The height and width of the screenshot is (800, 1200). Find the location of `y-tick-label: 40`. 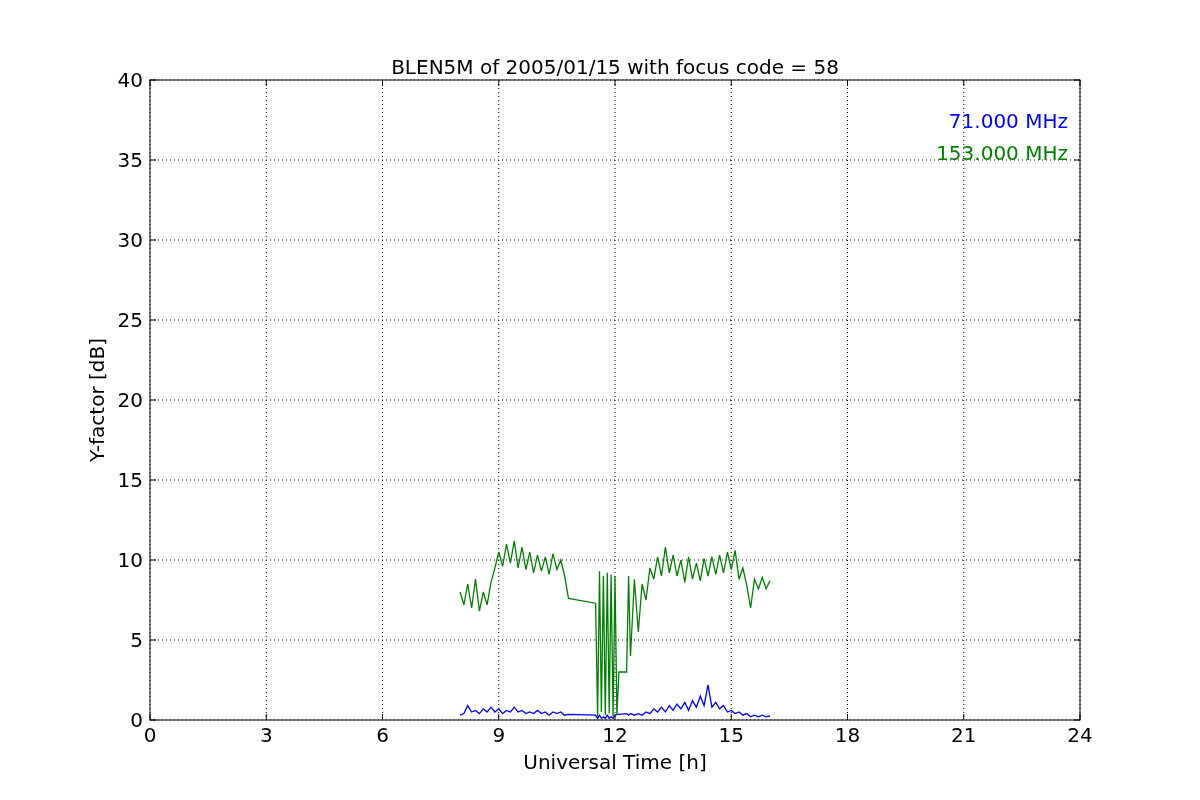

y-tick-label: 40 is located at coordinates (130, 80).